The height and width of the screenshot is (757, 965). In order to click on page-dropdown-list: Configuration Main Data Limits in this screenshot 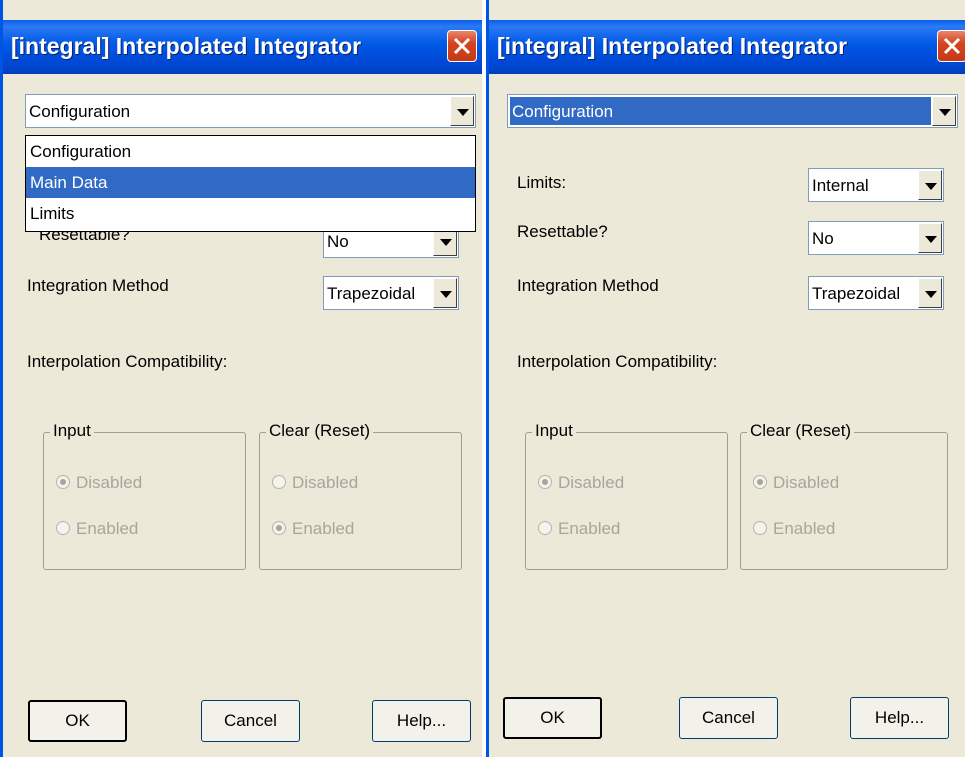, I will do `click(250, 183)`.